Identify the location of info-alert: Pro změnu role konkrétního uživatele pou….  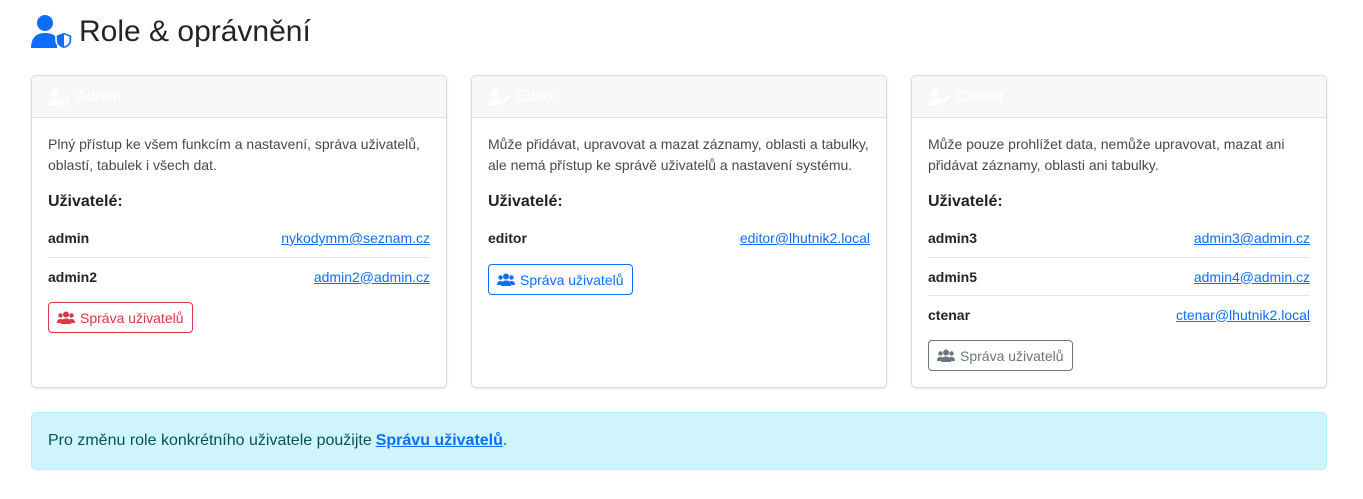
(679, 441).